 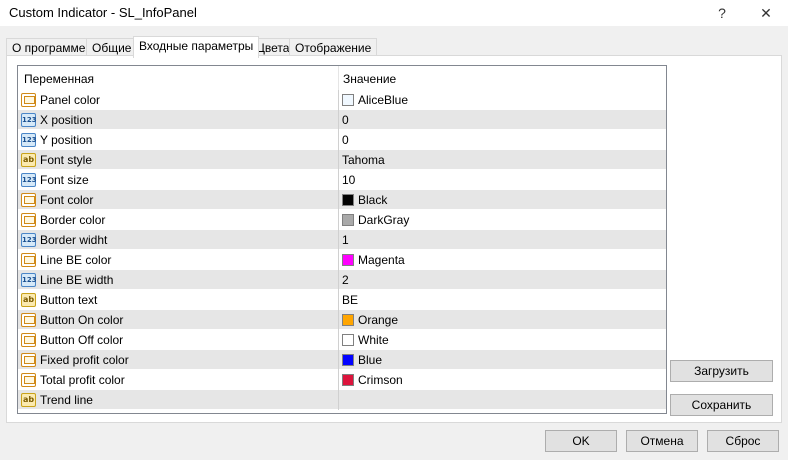 I want to click on parameter-value-text: AliceBlue, so click(x=383, y=100).